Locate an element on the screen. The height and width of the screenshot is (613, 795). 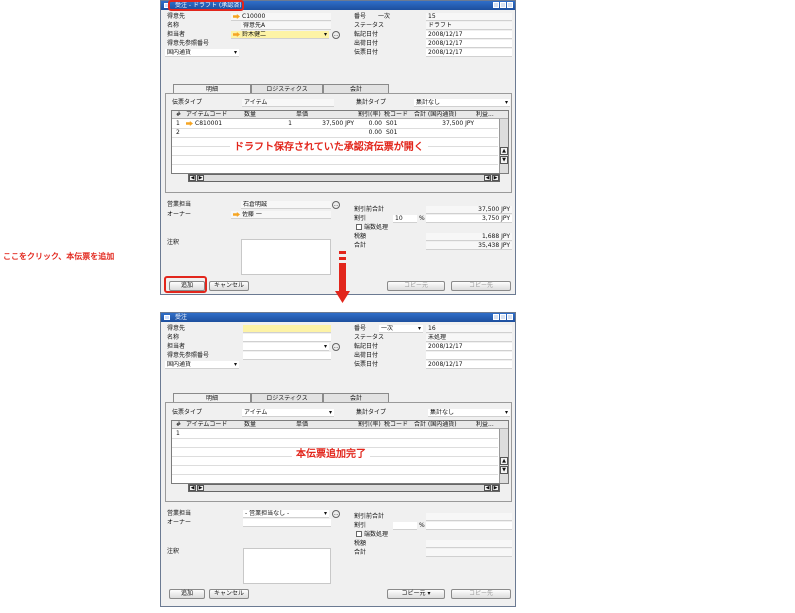
column-header: 税コード is located at coordinates (397, 115).